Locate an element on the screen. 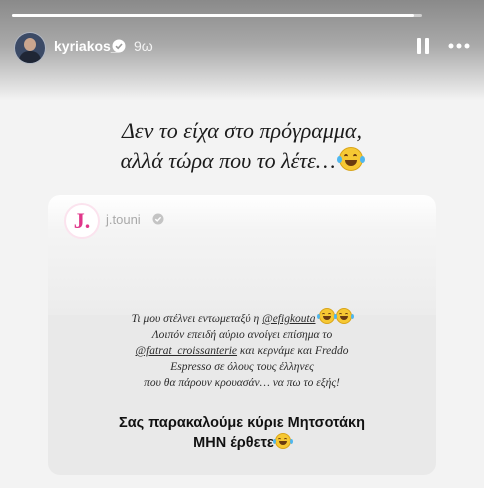 Image resolution: width=484 pixels, height=488 pixels. shared-post-logo: J. is located at coordinates (82, 220).